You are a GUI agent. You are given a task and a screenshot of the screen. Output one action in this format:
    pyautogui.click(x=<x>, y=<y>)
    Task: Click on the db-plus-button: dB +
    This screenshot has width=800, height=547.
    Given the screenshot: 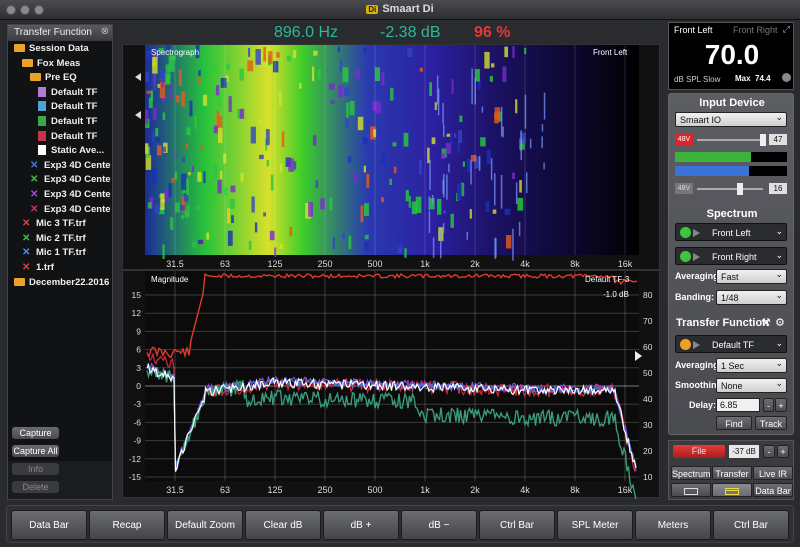 What is the action you would take?
    pyautogui.click(x=361, y=525)
    